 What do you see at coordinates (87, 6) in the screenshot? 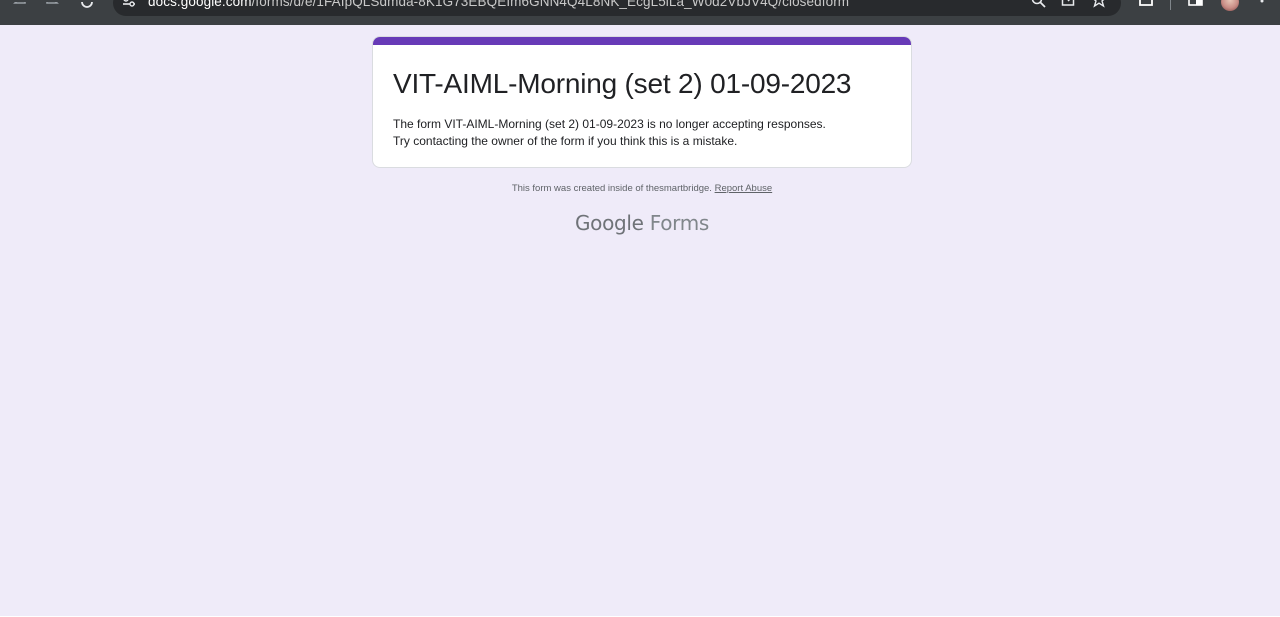
I see `reload-icon` at bounding box center [87, 6].